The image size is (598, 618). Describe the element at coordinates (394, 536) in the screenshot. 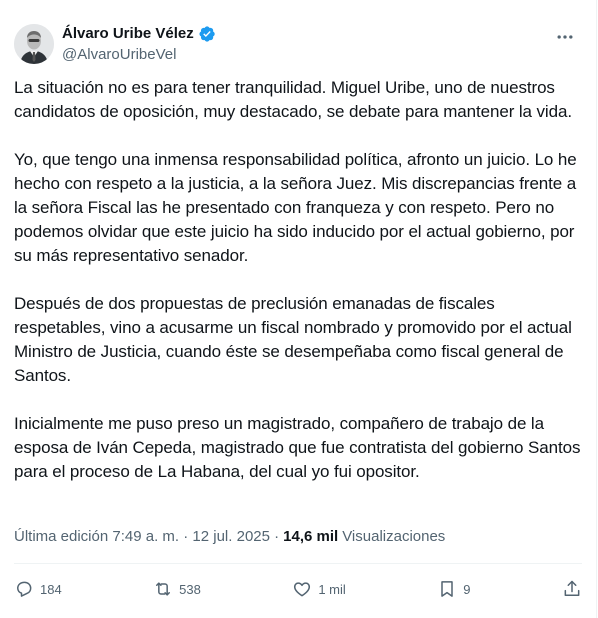

I see `views-label: Visualizaciones` at that location.